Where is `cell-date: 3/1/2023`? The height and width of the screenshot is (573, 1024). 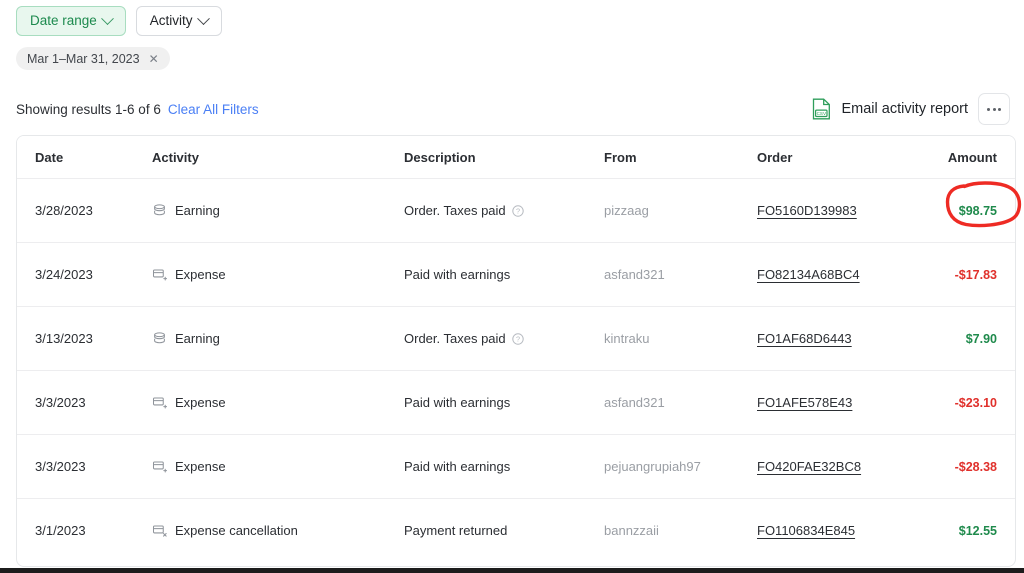
cell-date: 3/1/2023 is located at coordinates (60, 530).